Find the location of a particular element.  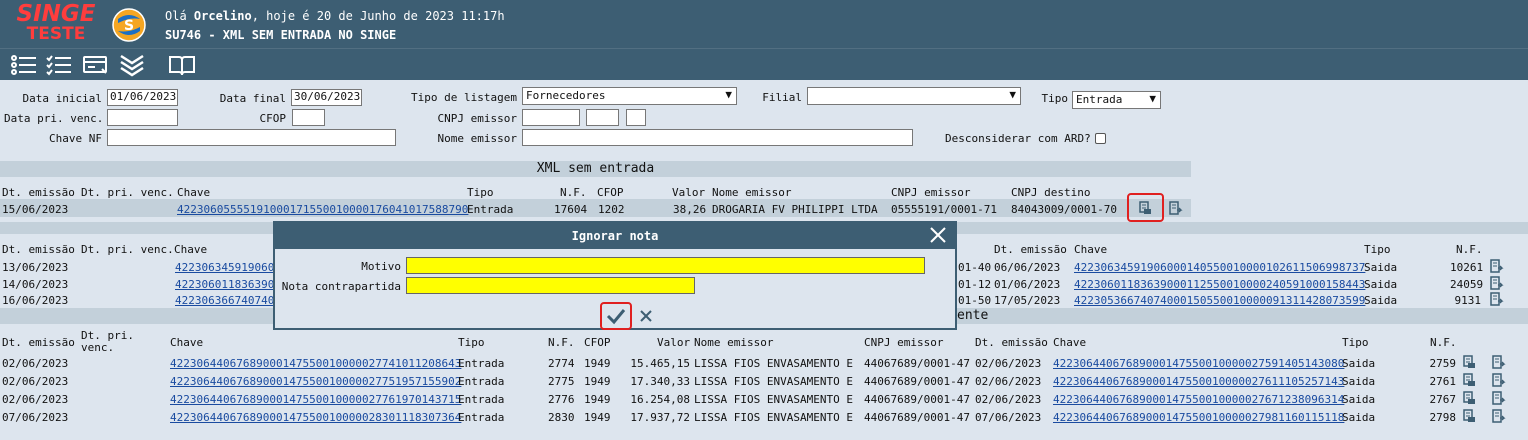

checklist-icon is located at coordinates (59, 65).